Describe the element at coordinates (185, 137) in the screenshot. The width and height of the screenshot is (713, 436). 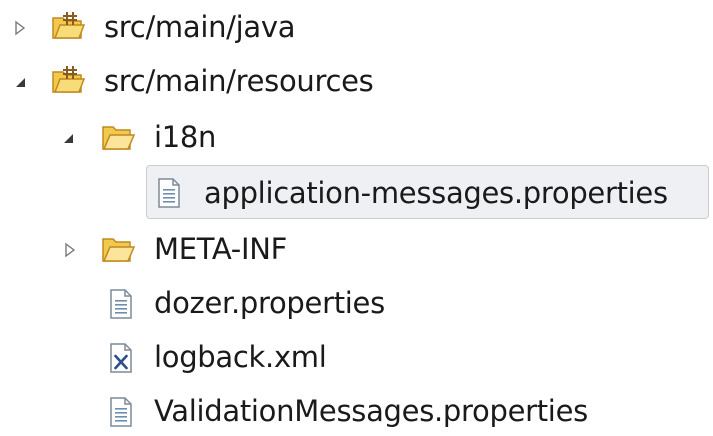
I see `tree-item-label: i18n` at that location.